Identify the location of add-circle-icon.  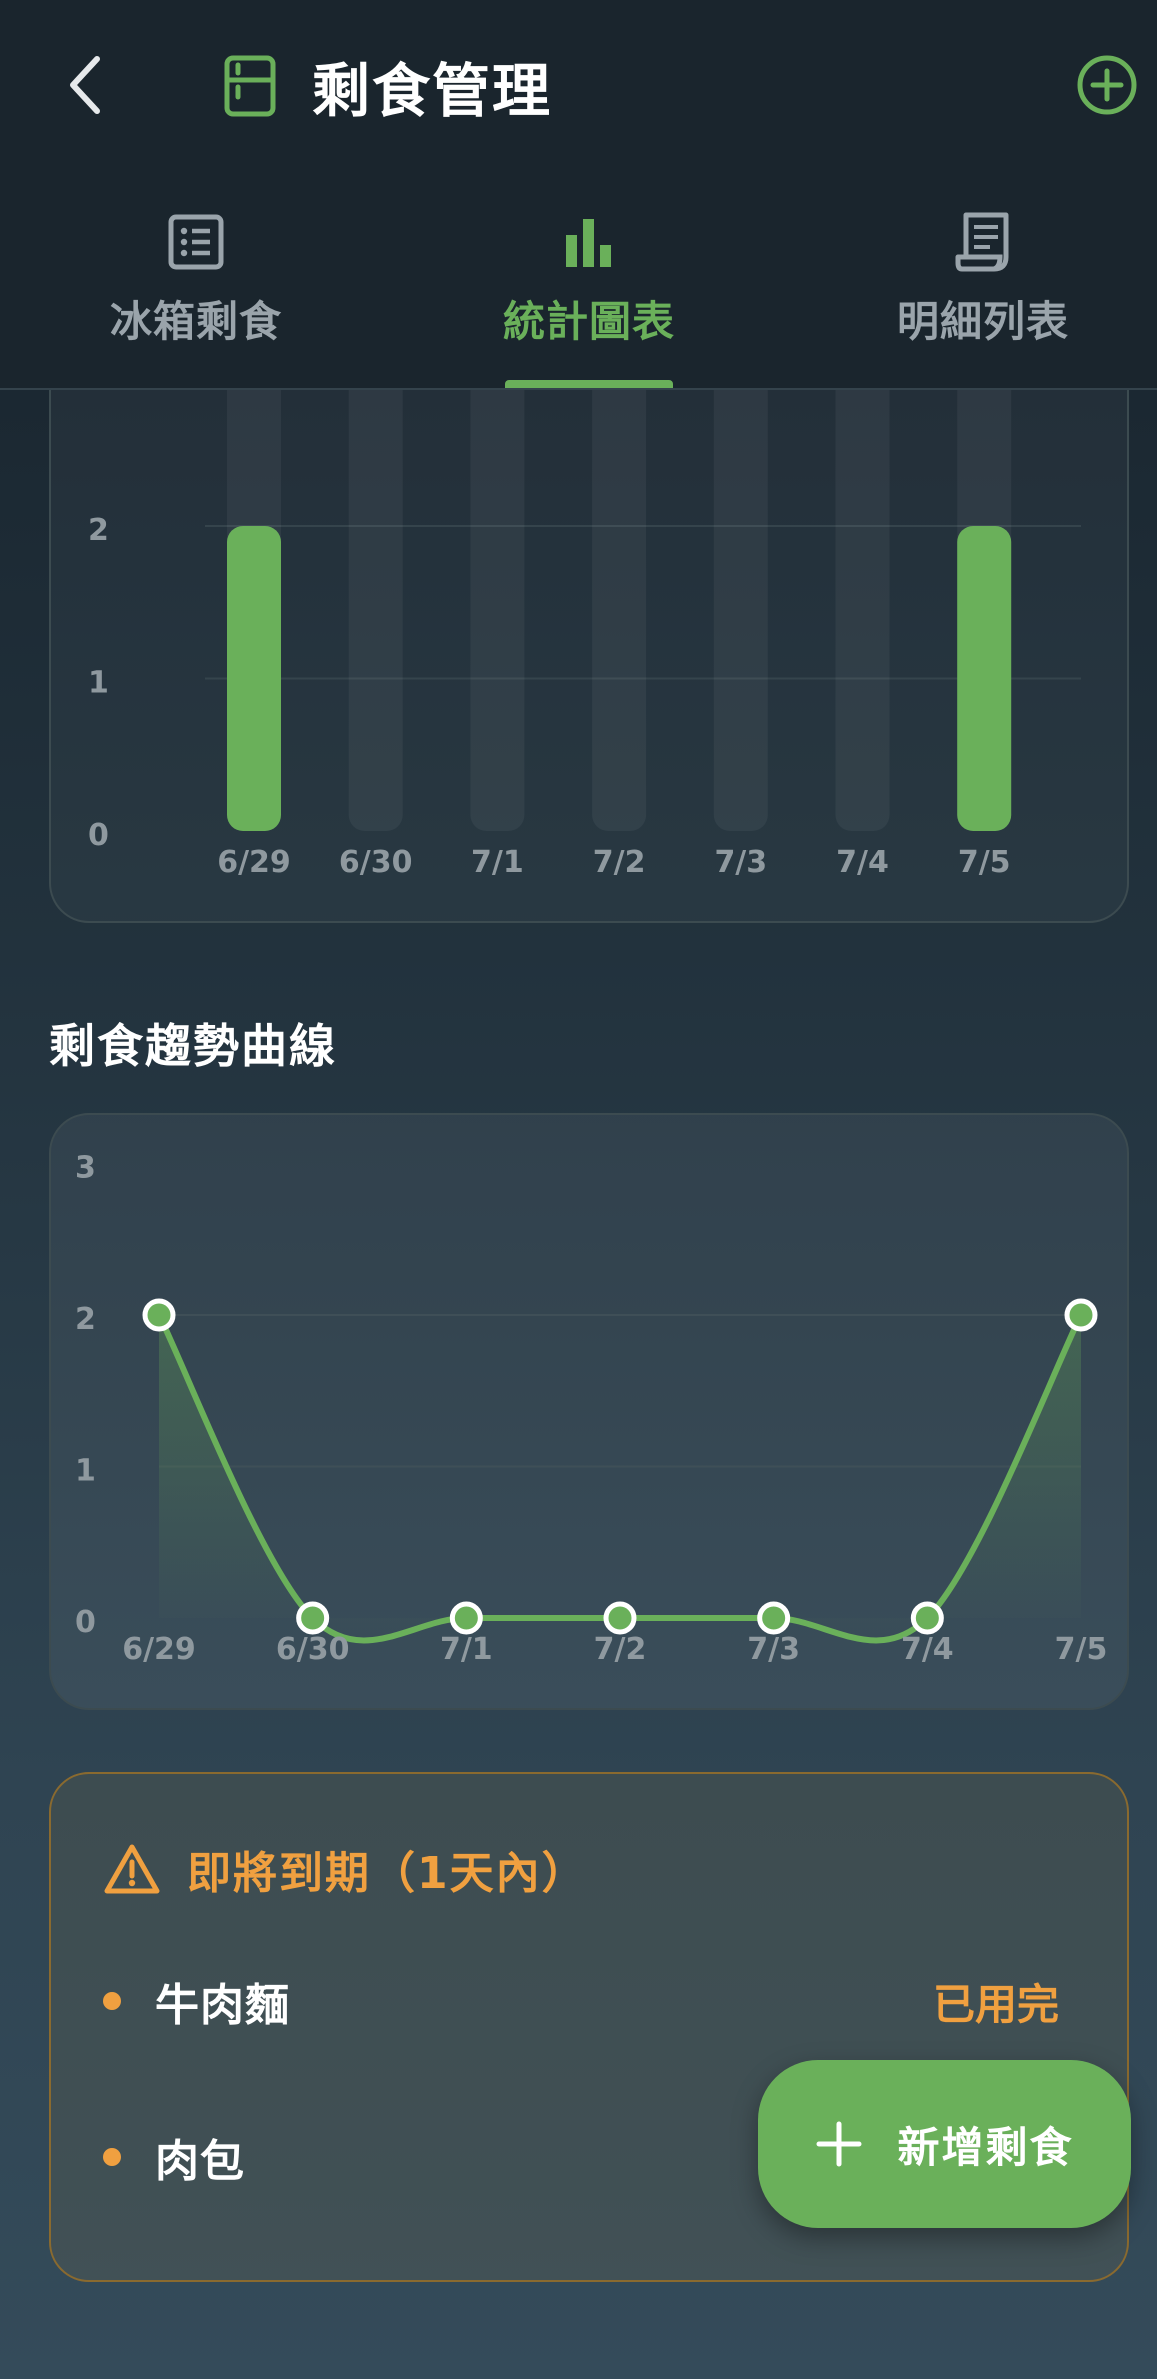
(1107, 85).